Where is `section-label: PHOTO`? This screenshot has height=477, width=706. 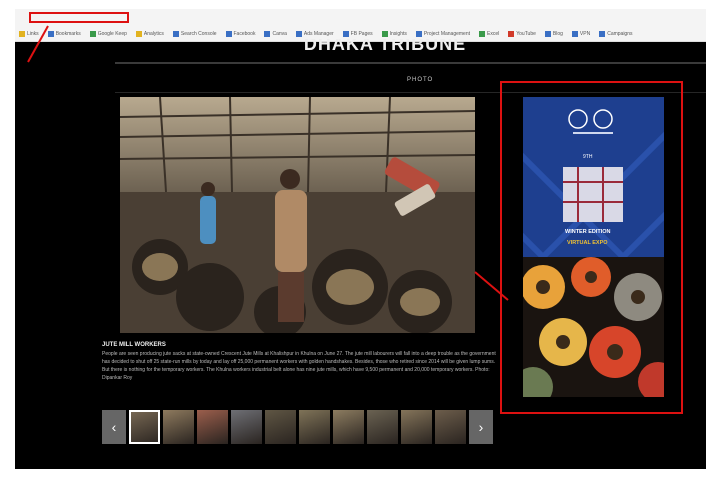 section-label: PHOTO is located at coordinates (420, 80).